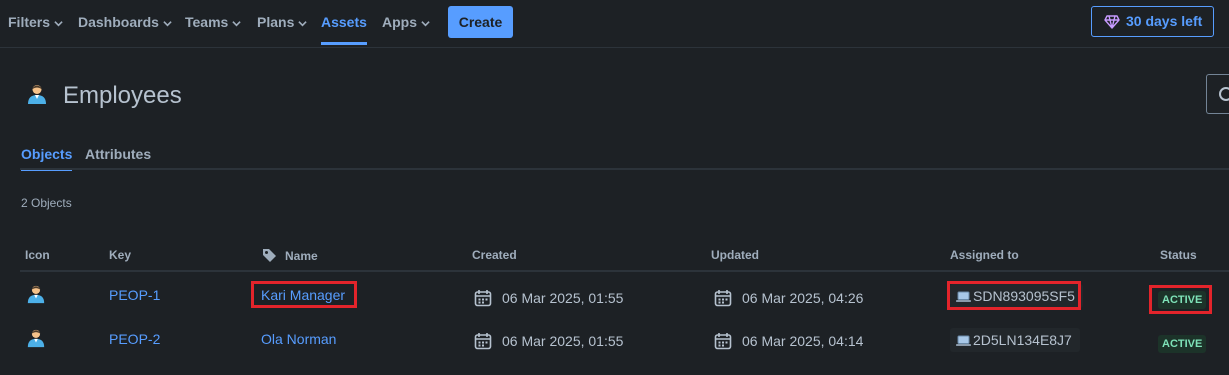 This screenshot has height=375, width=1229. Describe the element at coordinates (984, 255) in the screenshot. I see `column-header-assigned-to: Assigned to` at that location.